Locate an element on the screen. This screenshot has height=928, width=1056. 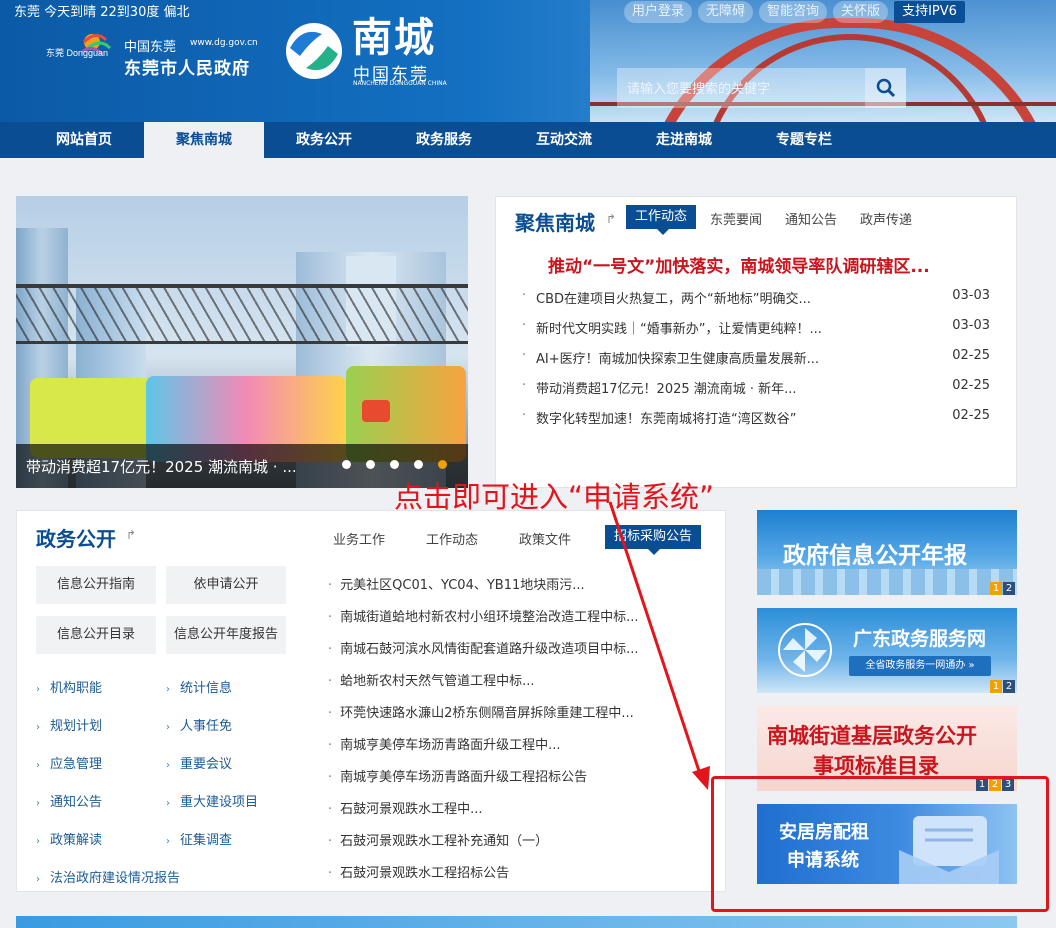
link-planning: › 规划计划 is located at coordinates (69, 724).